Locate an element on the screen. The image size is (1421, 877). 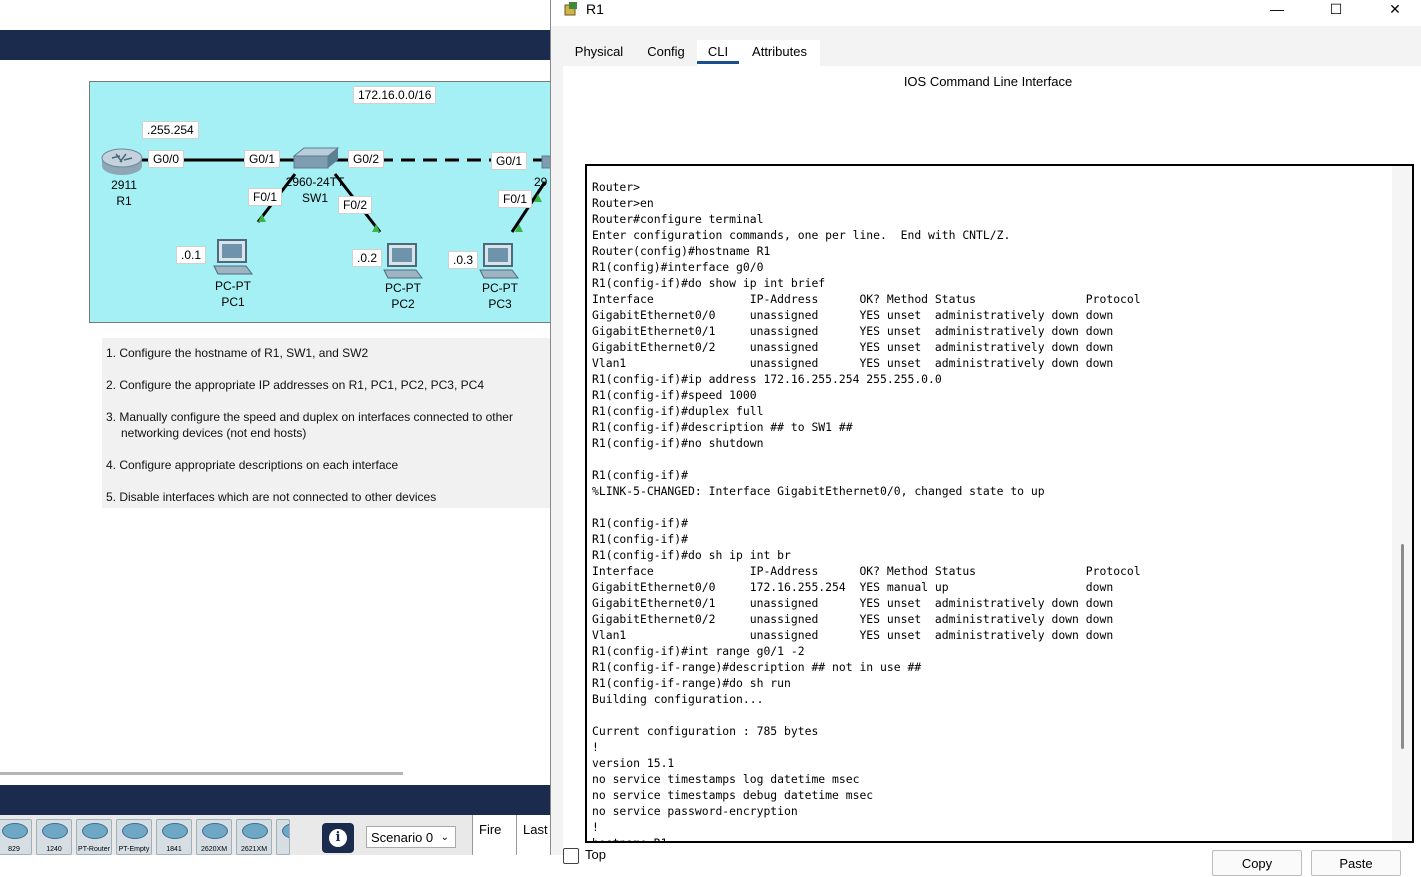
port-label-sw1-f01: F0/1 is located at coordinates (265, 197).